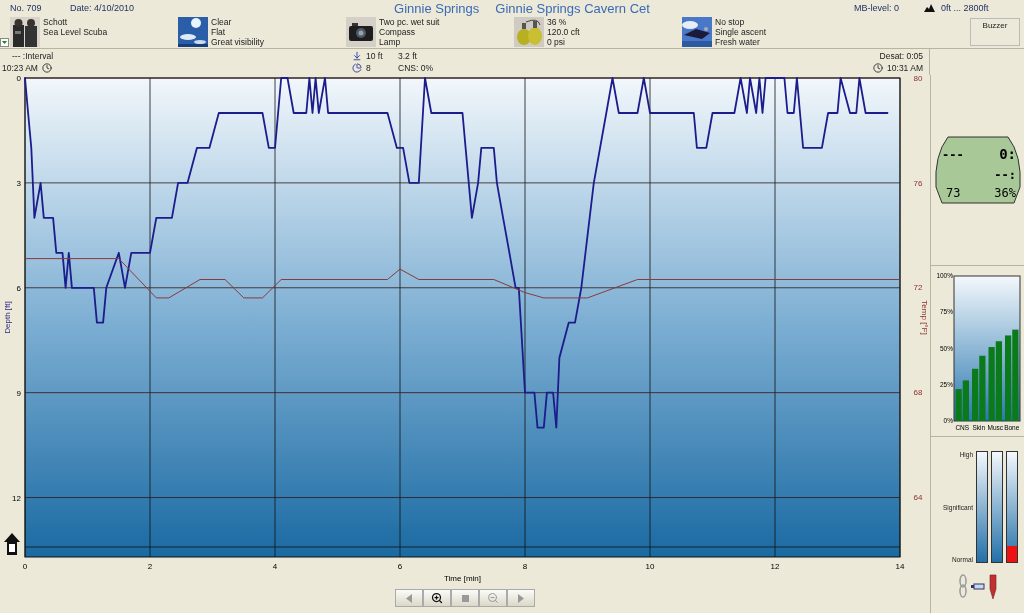 This screenshot has width=1024, height=613. What do you see at coordinates (525, 566) in the screenshot?
I see `axis-tick-label: 8` at bounding box center [525, 566].